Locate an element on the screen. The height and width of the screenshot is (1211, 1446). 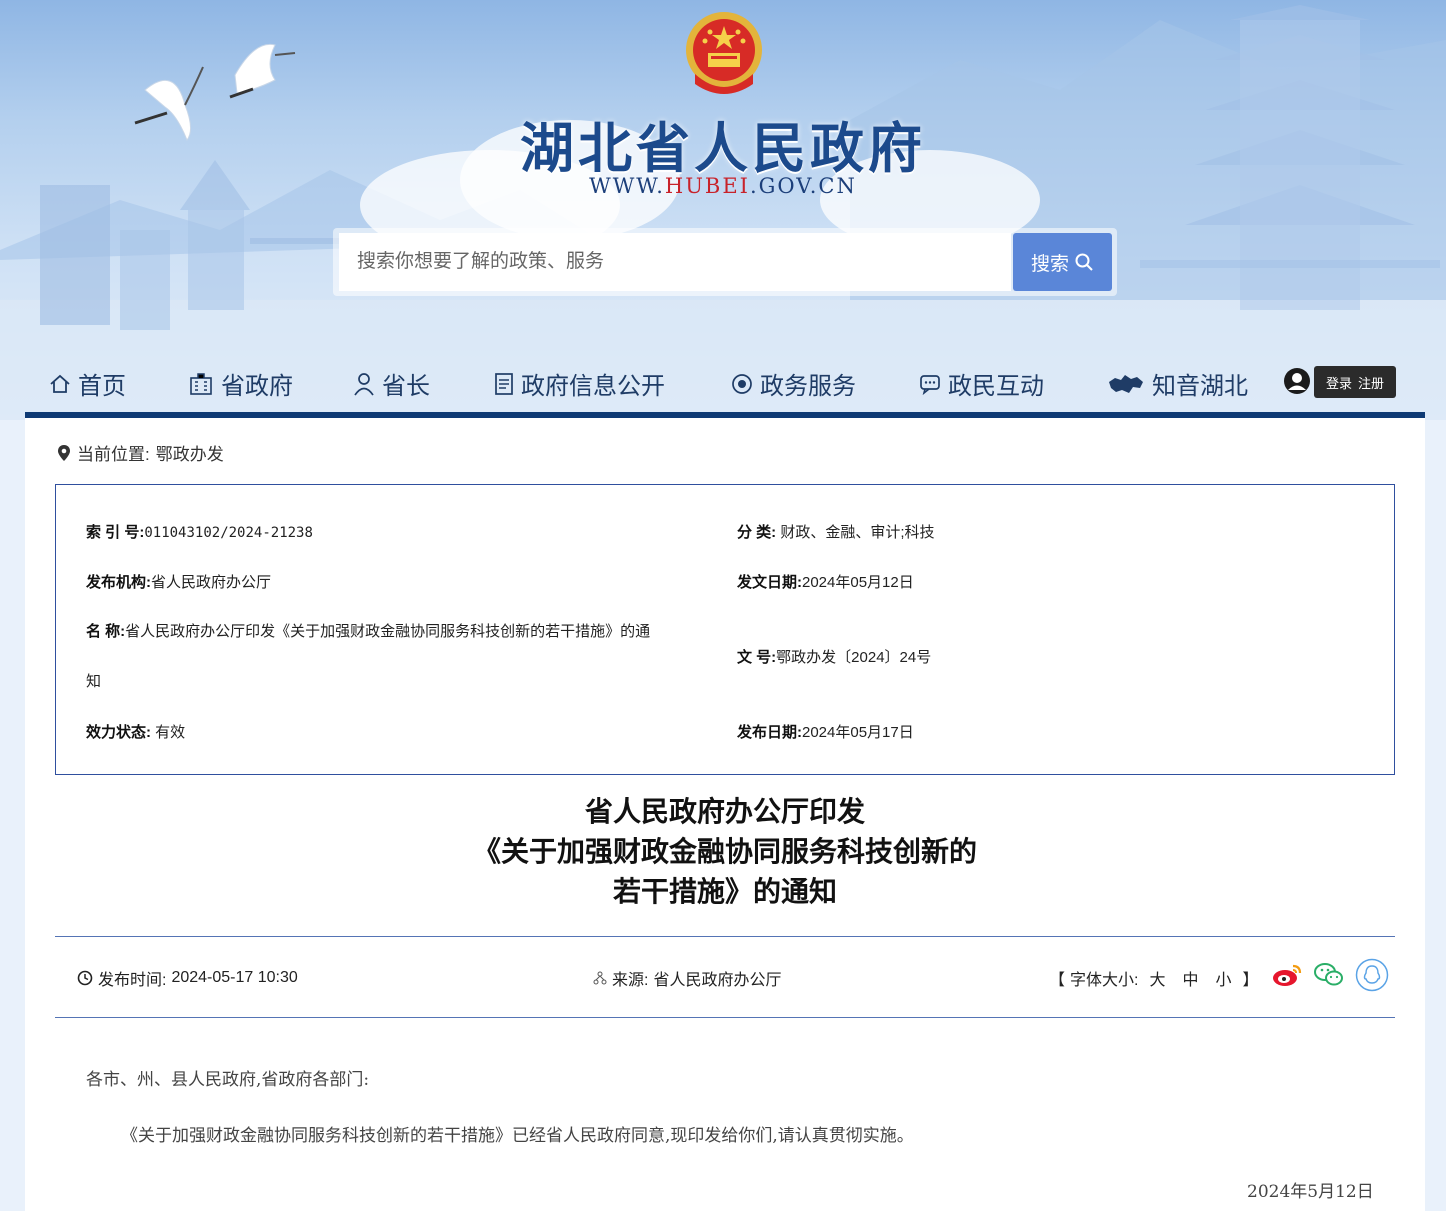
user-avatar-icon is located at coordinates (1297, 381).